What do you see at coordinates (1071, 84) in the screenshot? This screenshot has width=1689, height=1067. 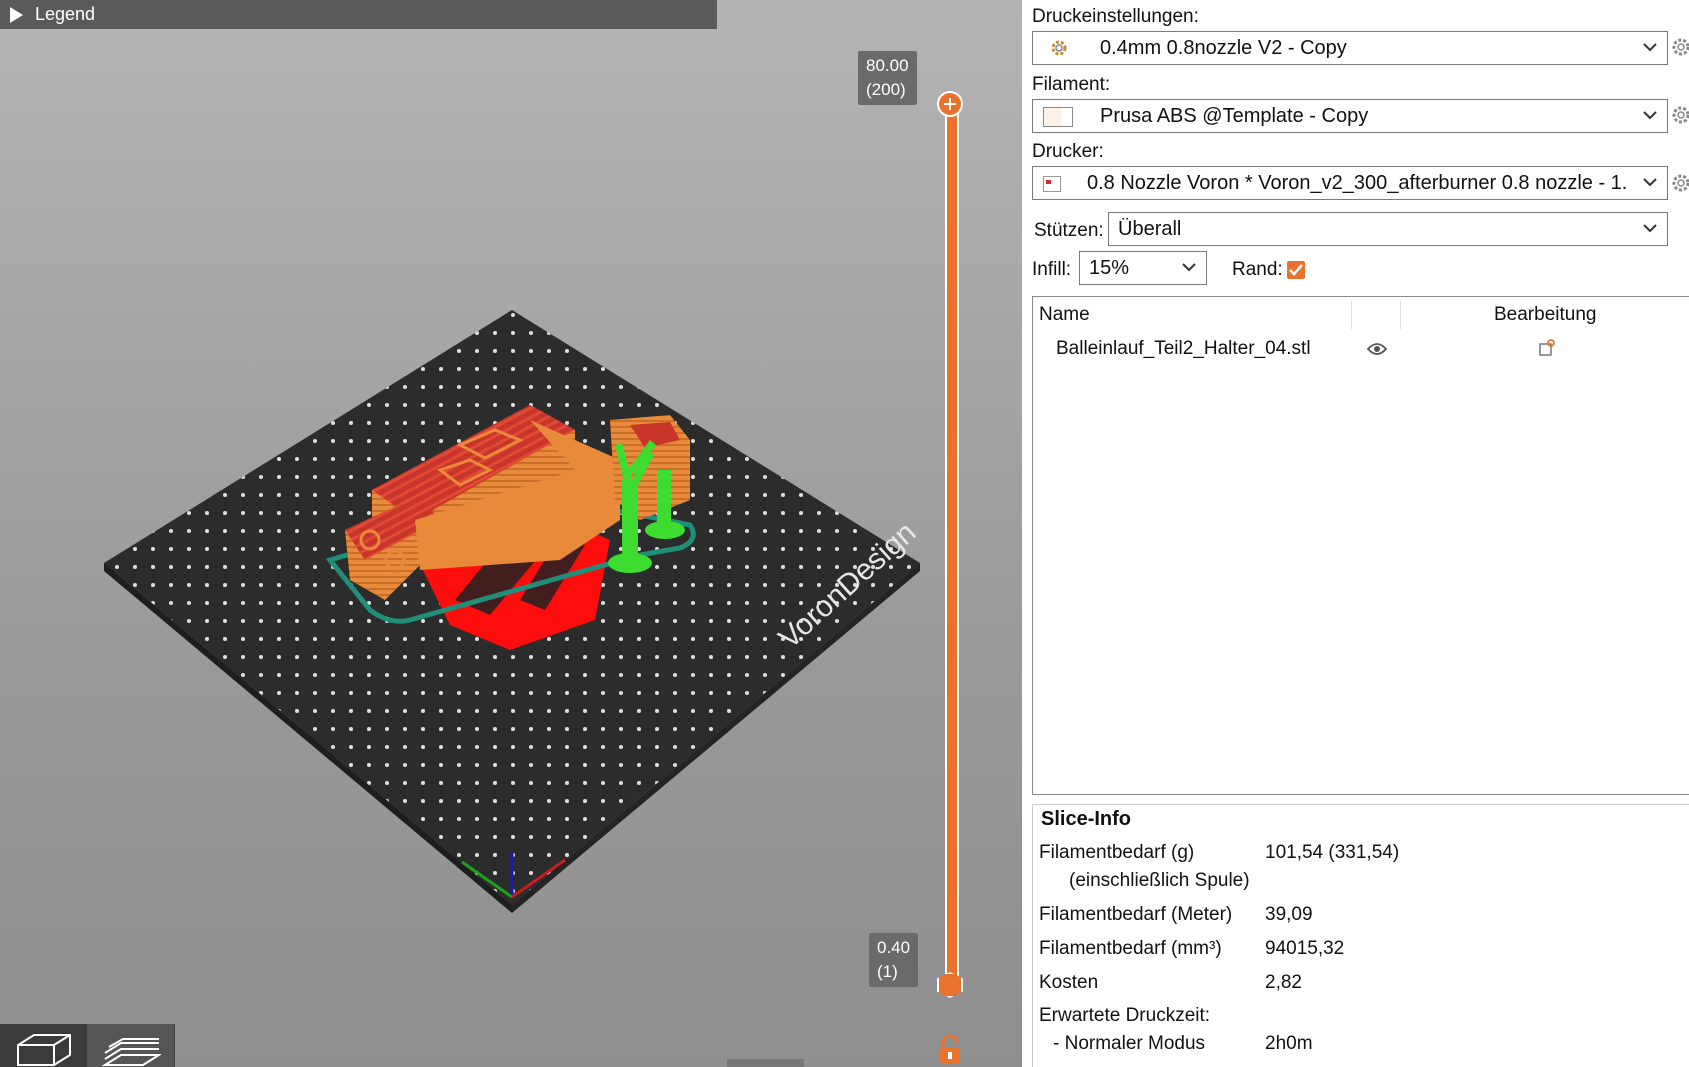 I see `filament-label: Filament:` at bounding box center [1071, 84].